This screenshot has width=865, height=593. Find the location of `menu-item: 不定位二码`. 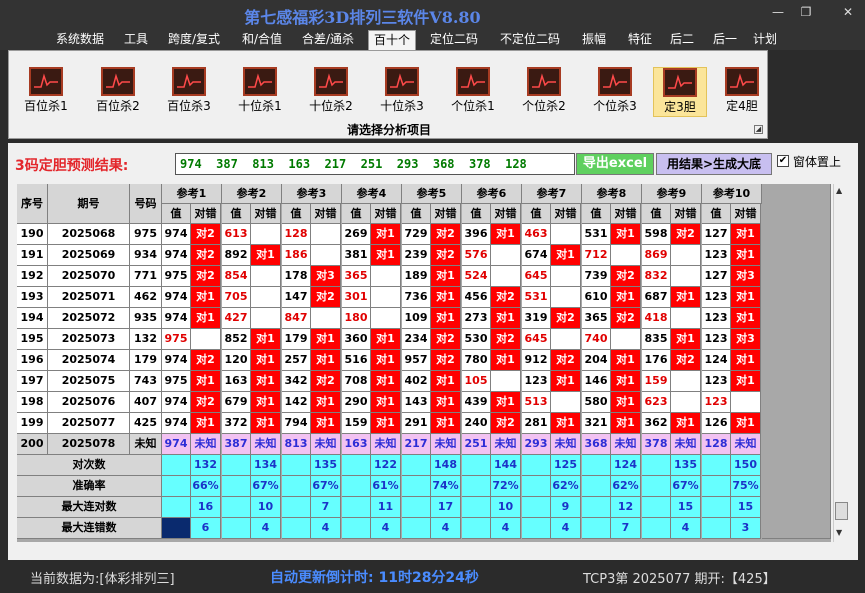

menu-item: 不定位二码 is located at coordinates (530, 40).